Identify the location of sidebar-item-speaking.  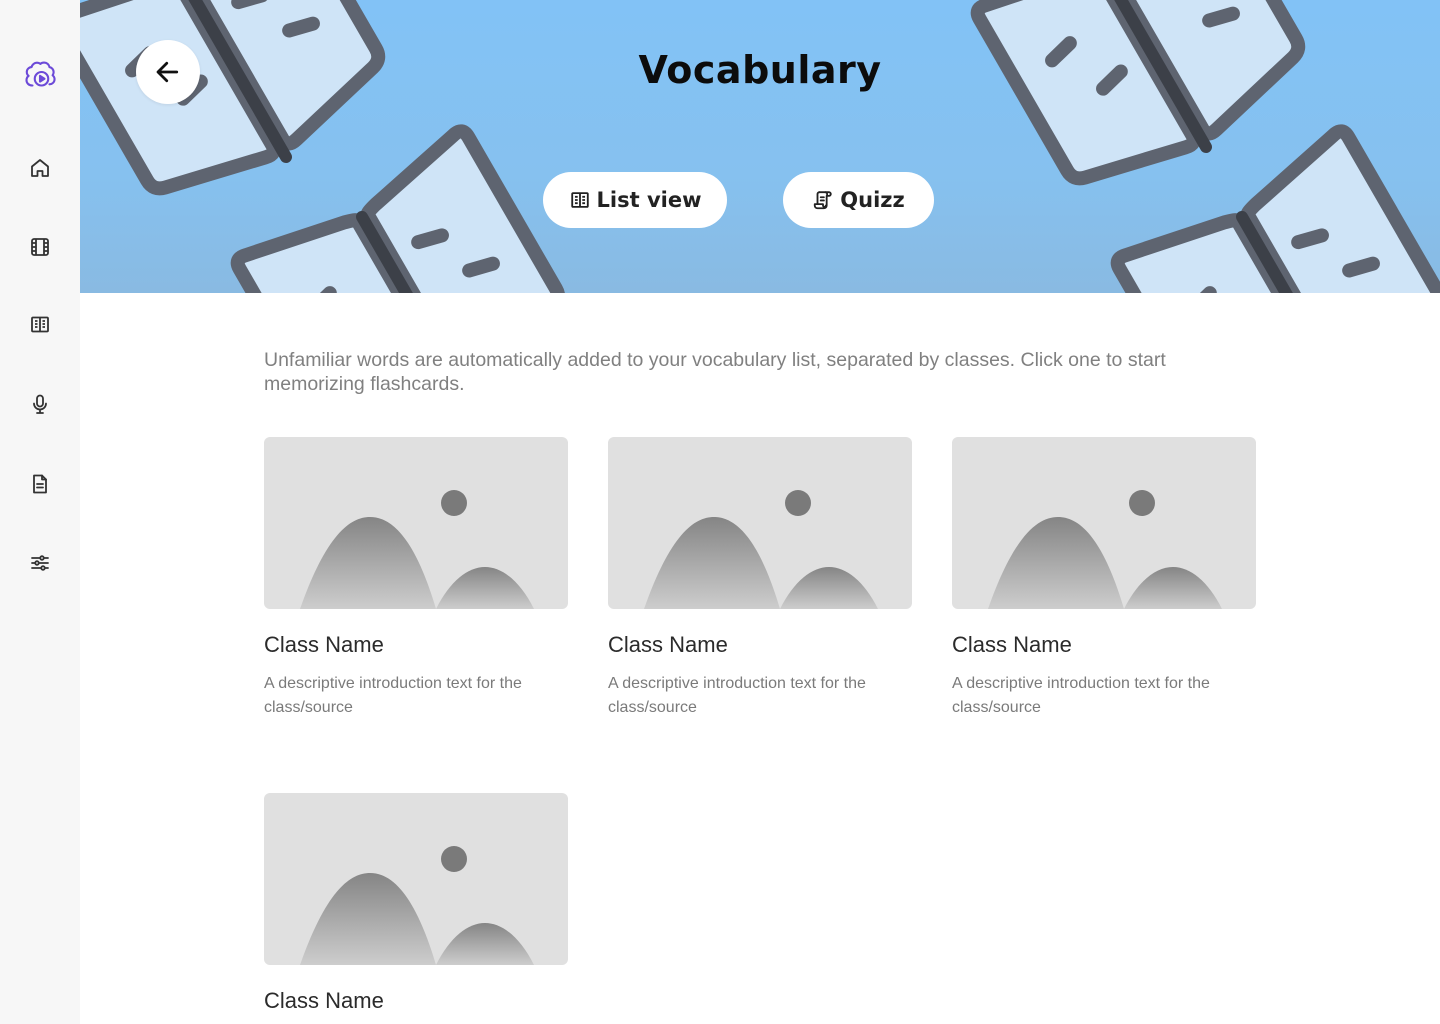
(40, 404).